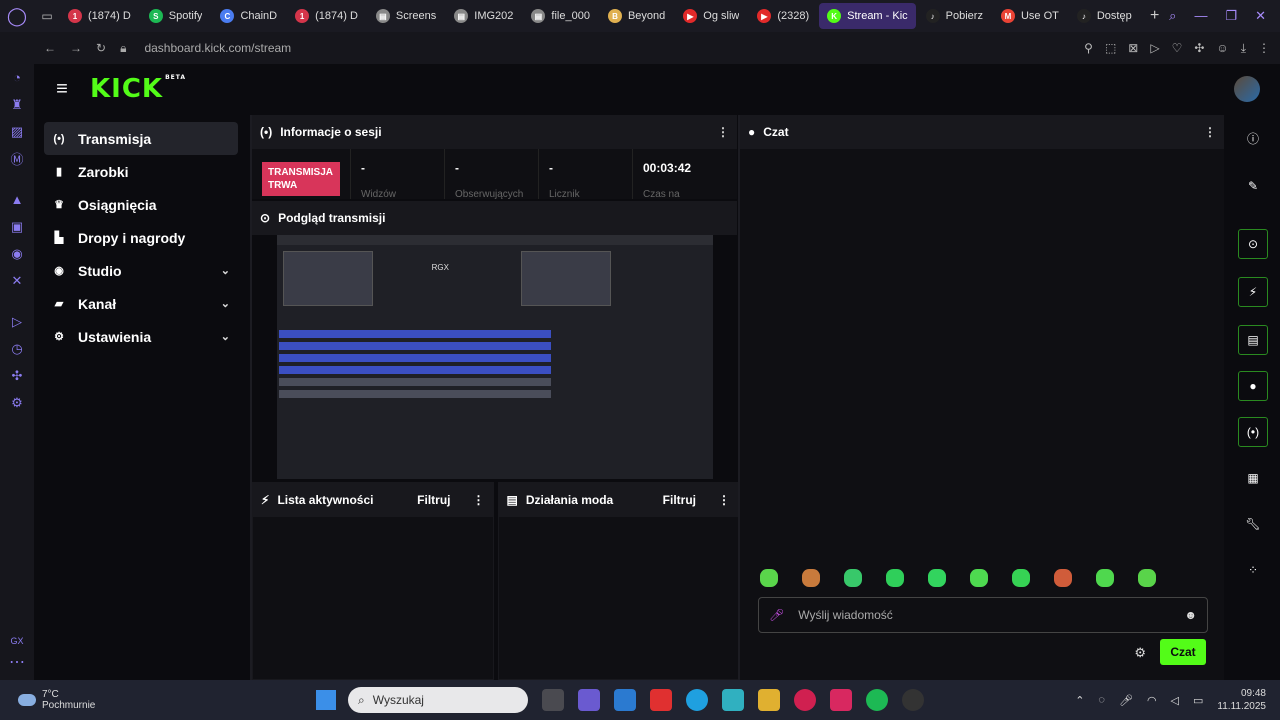  Describe the element at coordinates (1172, 16) in the screenshot. I see `search-tabs-icon: ⌕` at that location.